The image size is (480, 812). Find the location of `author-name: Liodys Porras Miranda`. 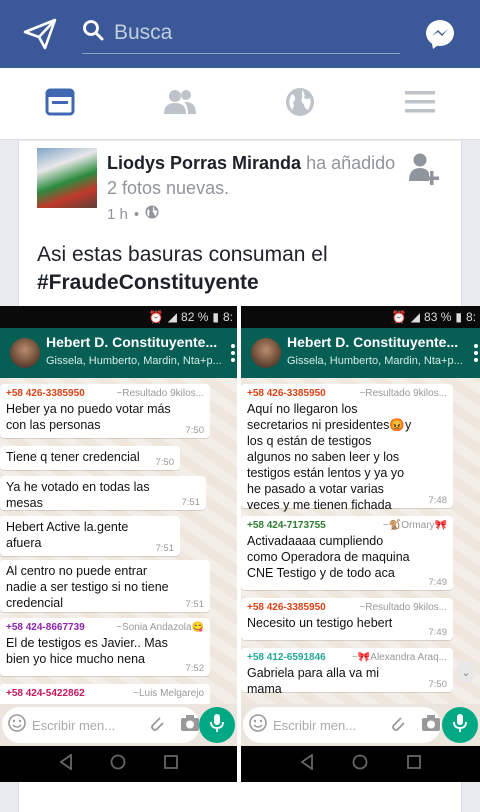

author-name: Liodys Porras Miranda is located at coordinates (204, 163).